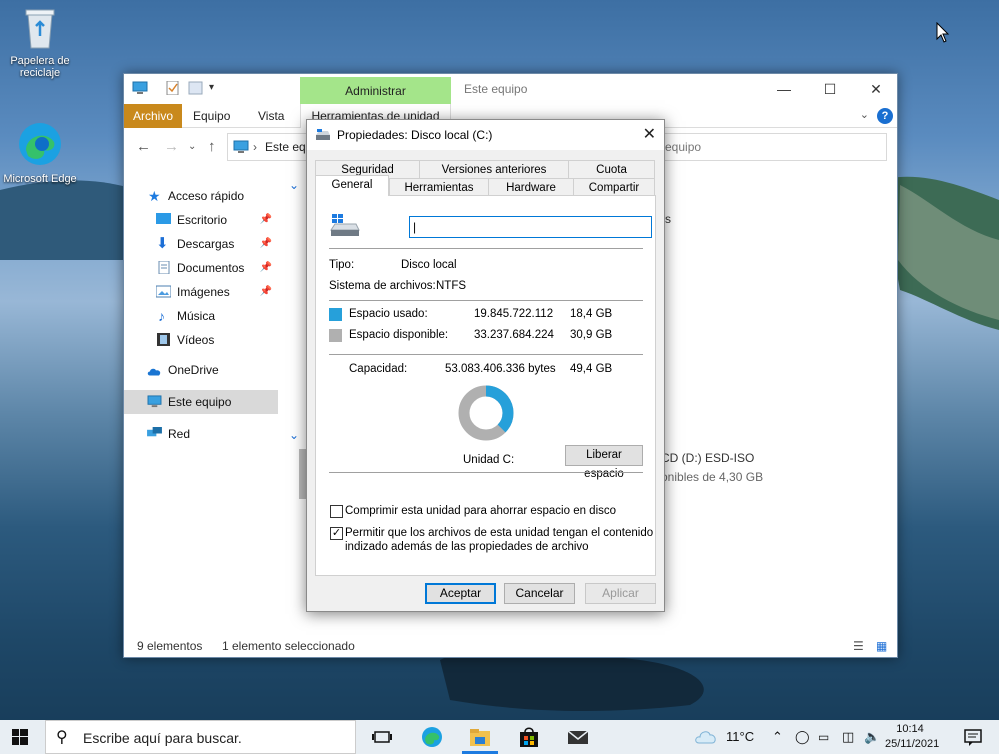 Image resolution: width=999 pixels, height=754 pixels. I want to click on nav-videos: Vídeos, so click(201, 340).